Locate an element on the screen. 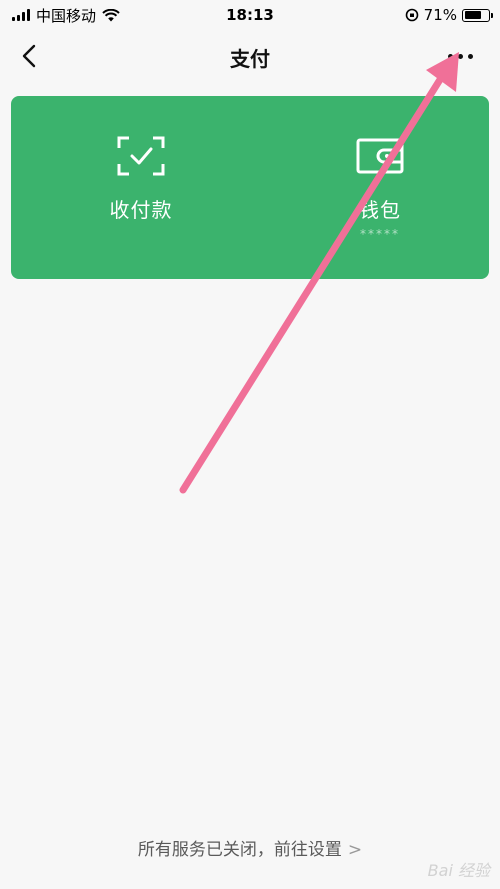 This screenshot has height=889, width=500. wifi-icon is located at coordinates (111, 14).